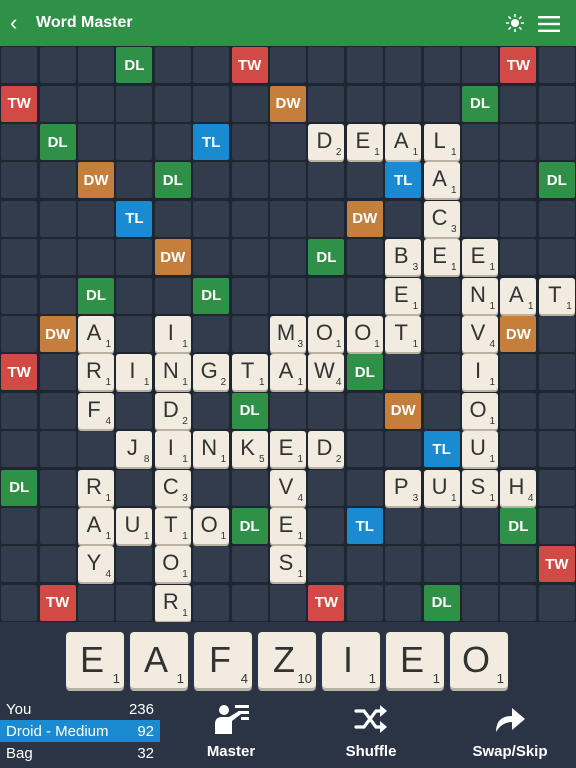 The width and height of the screenshot is (576, 768). What do you see at coordinates (223, 660) in the screenshot?
I see `rack-tile: F4` at bounding box center [223, 660].